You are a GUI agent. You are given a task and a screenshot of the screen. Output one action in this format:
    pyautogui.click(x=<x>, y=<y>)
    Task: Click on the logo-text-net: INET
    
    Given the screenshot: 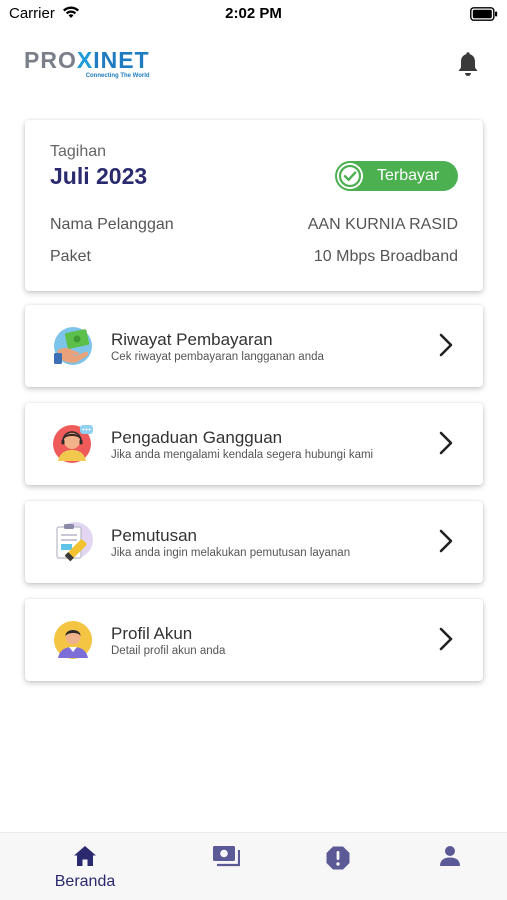 What is the action you would take?
    pyautogui.click(x=121, y=60)
    